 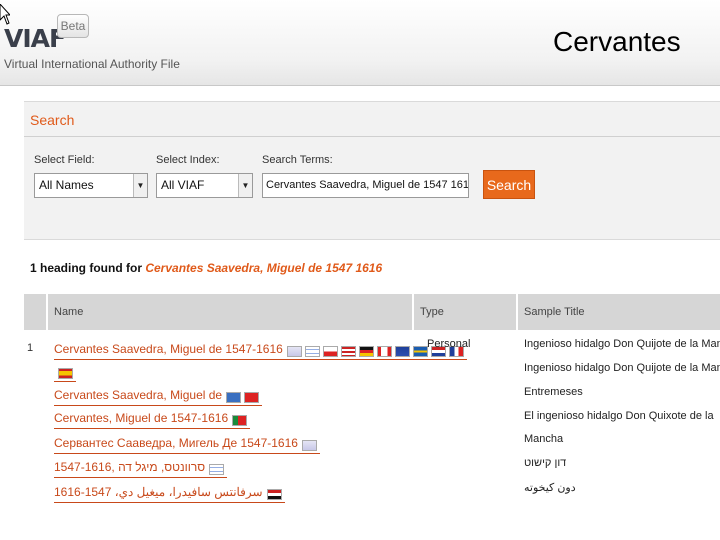 I want to click on search-terms-label: Search Terms:, so click(x=297, y=160).